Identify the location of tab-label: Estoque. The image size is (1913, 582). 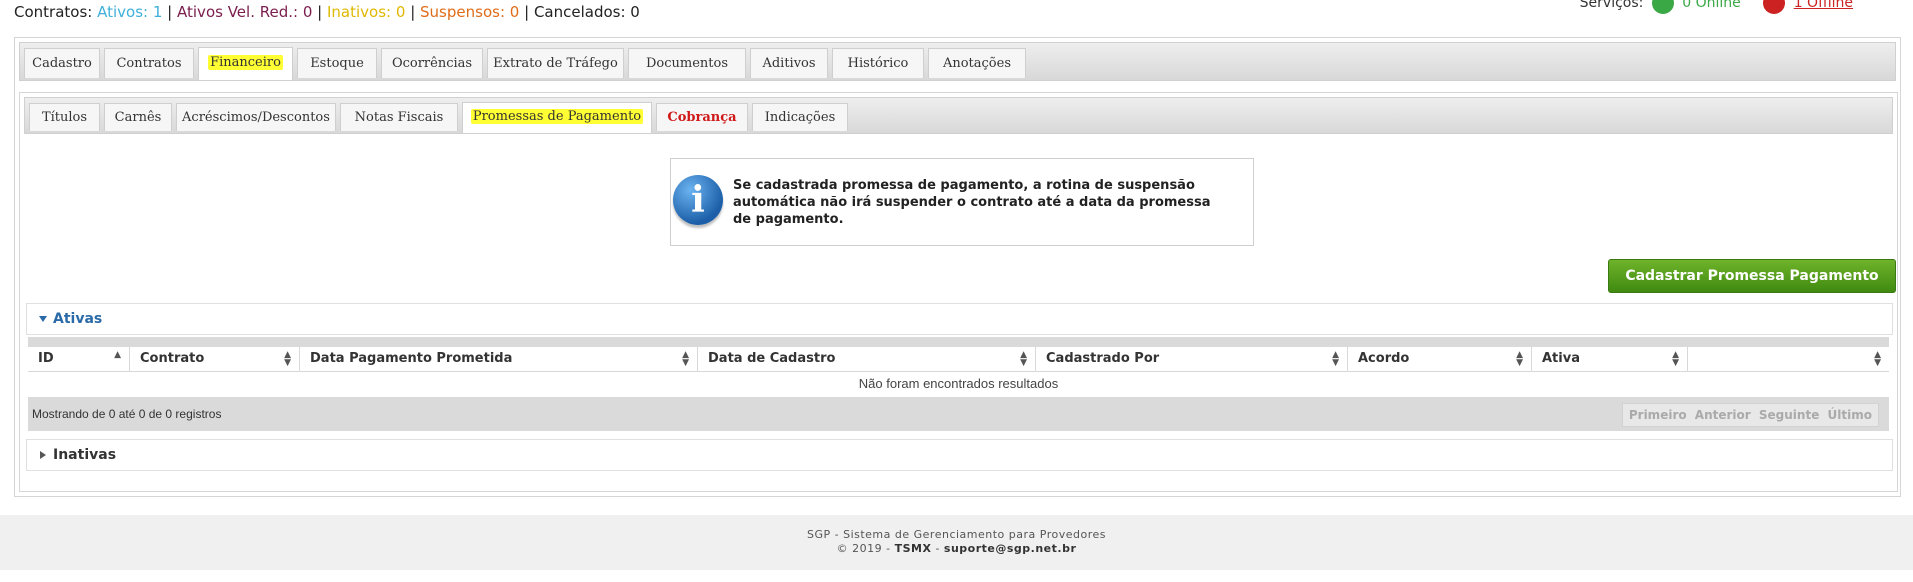
(337, 63).